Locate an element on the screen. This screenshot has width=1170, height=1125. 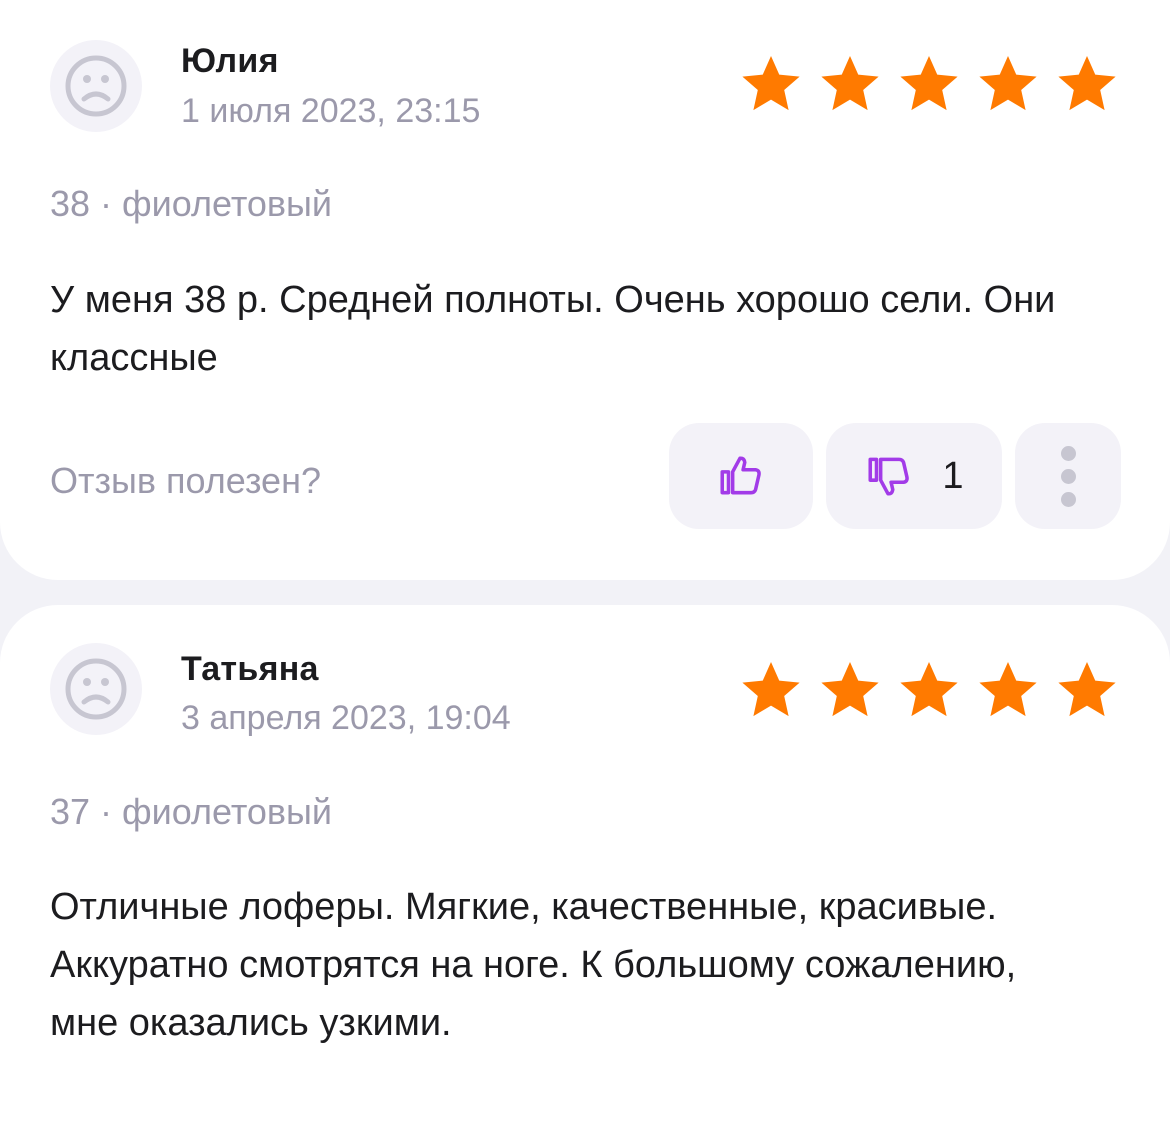
more-vertical-icon is located at coordinates (1068, 476).